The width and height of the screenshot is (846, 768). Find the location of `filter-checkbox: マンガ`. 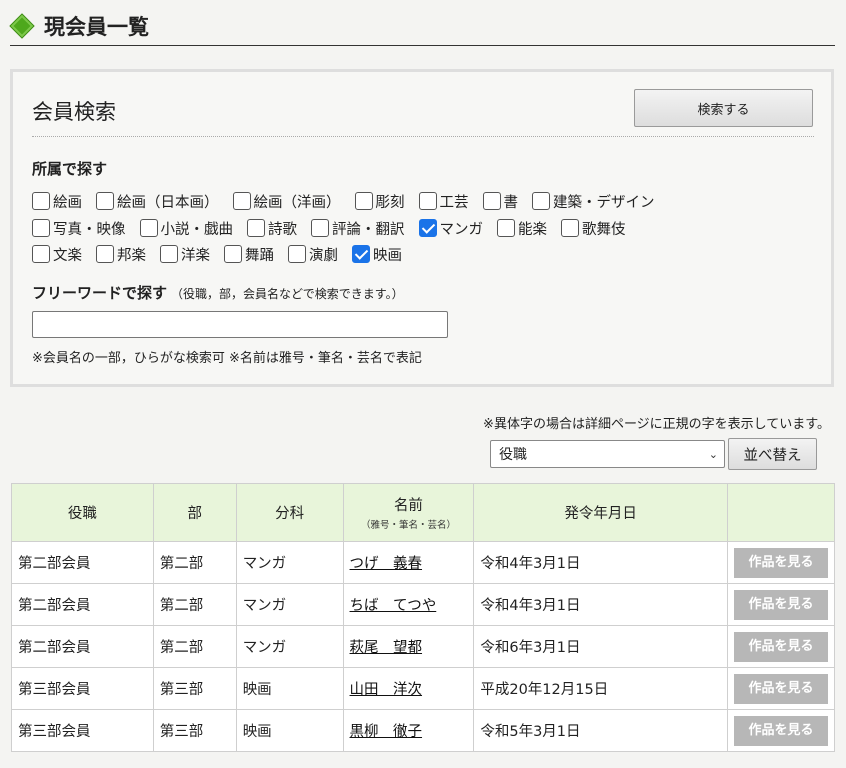

filter-checkbox: マンガ is located at coordinates (451, 228).